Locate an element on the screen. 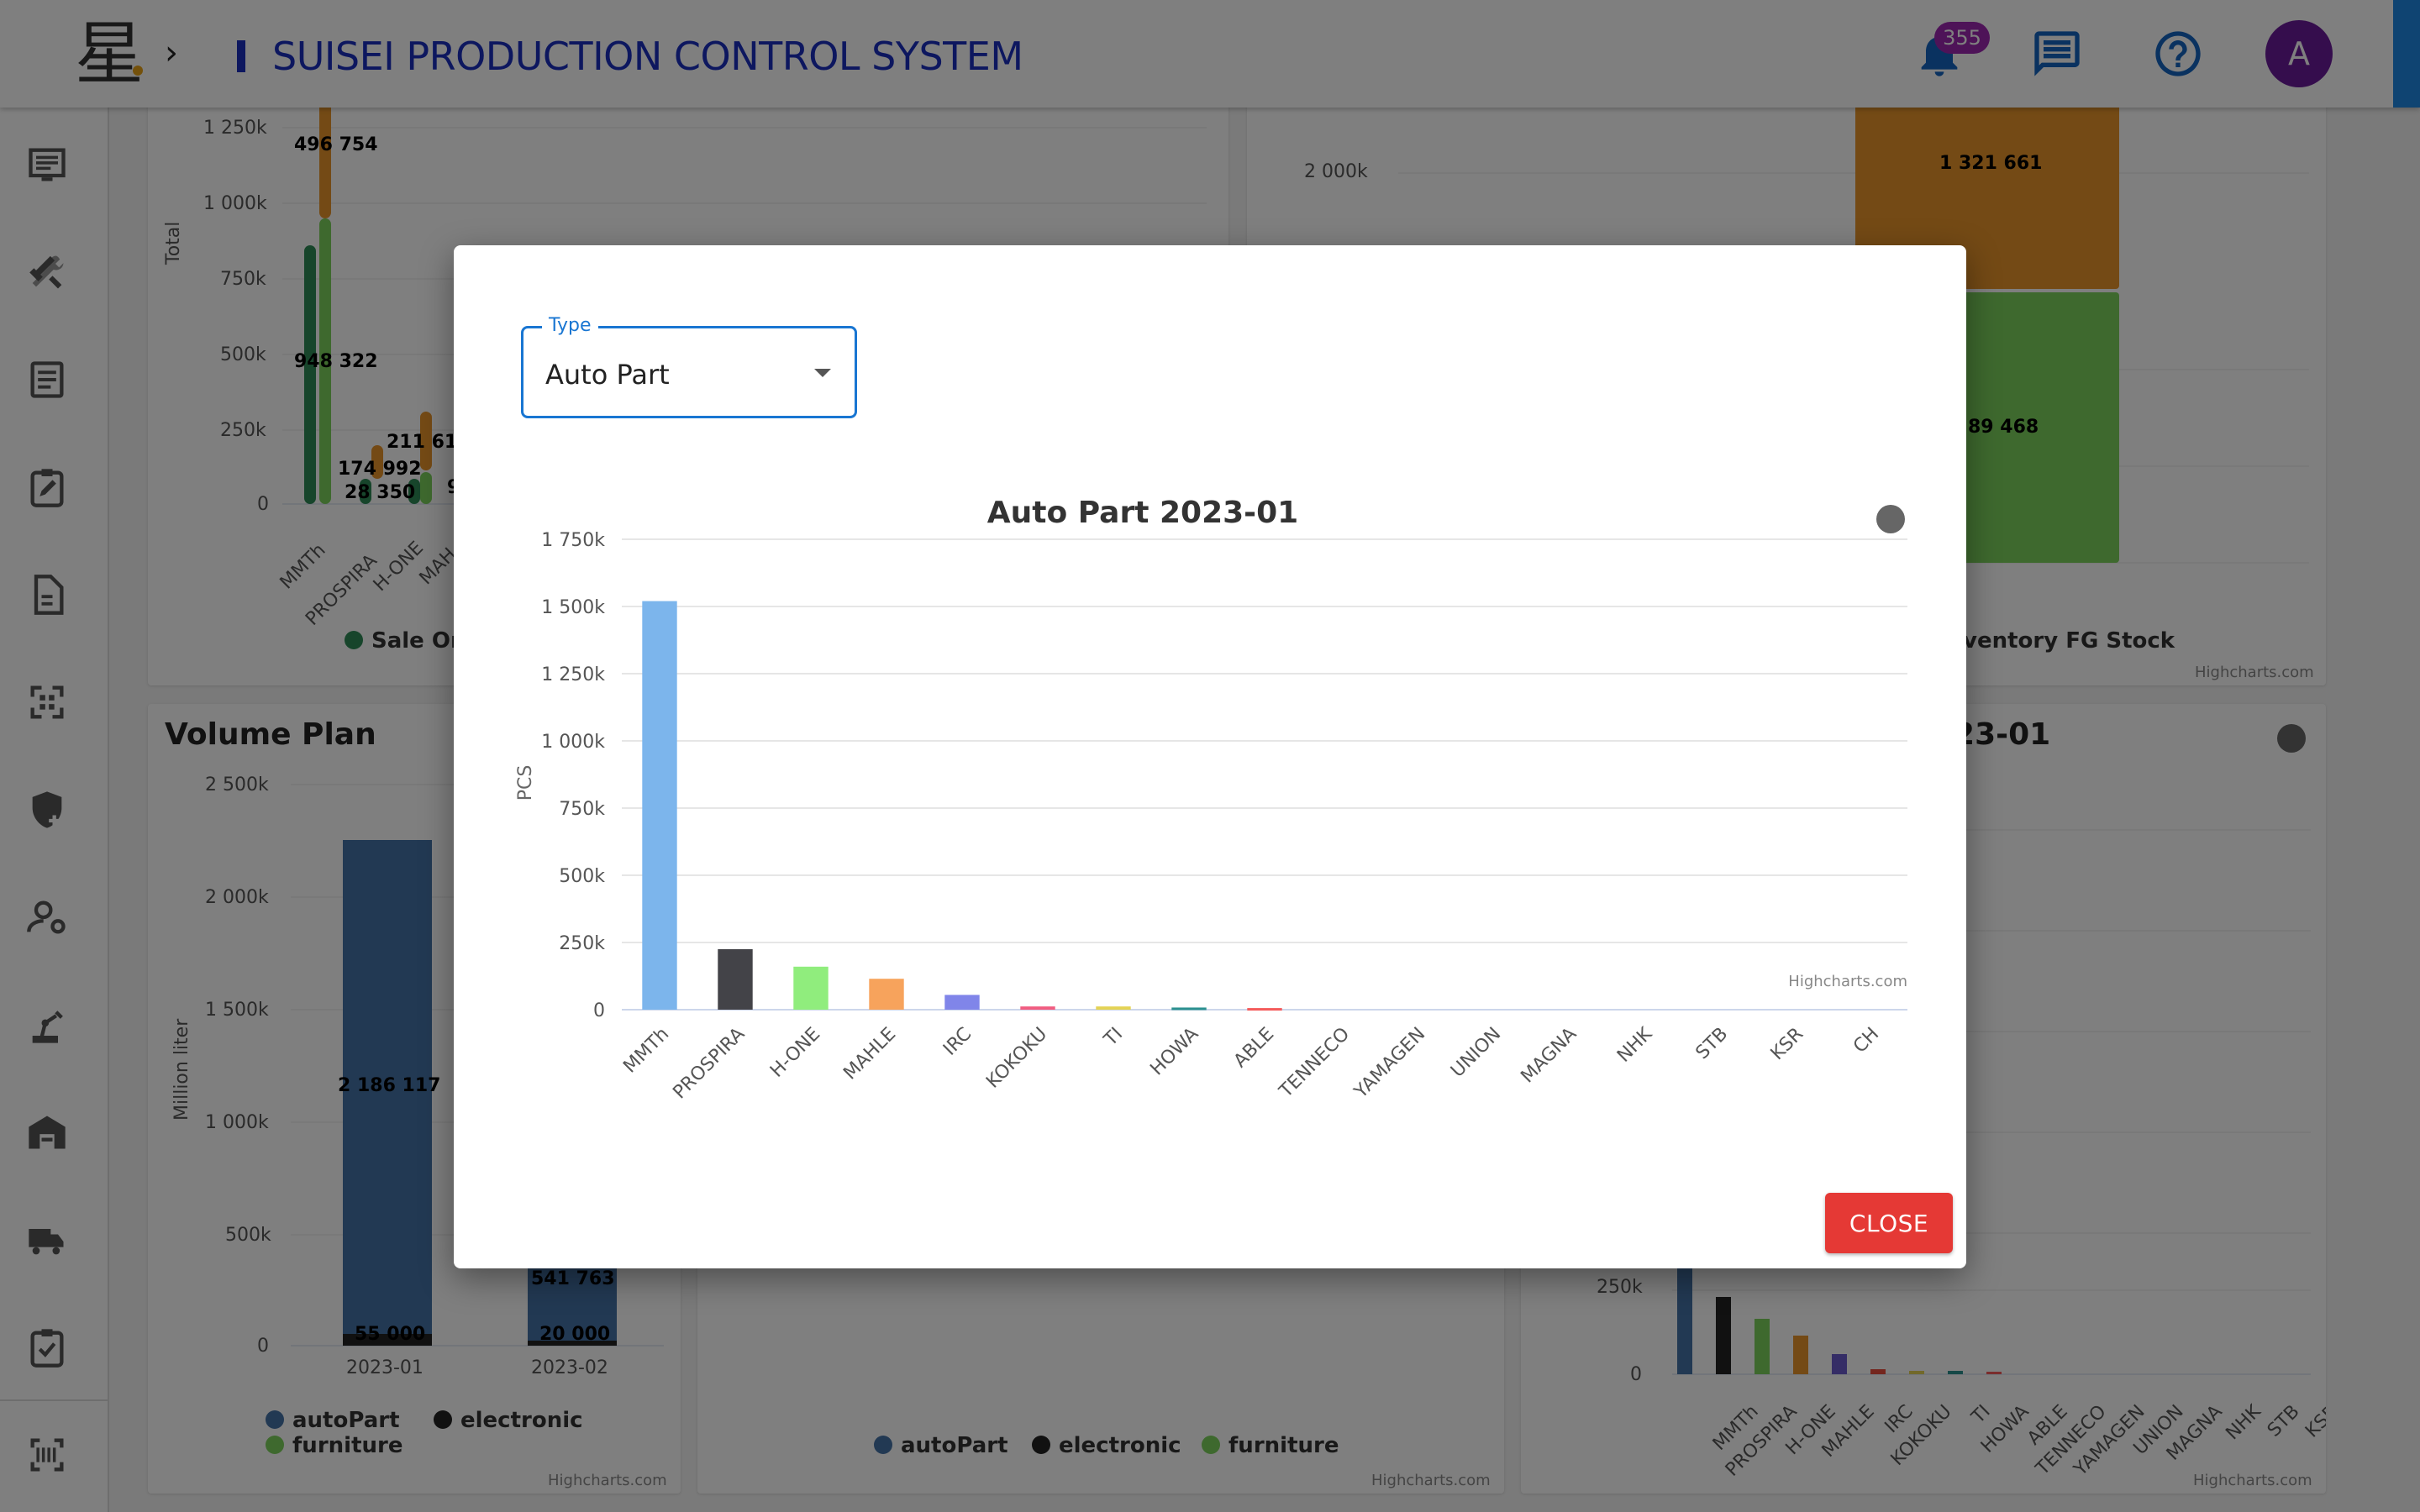 The image size is (2420, 1512). bar-ti is located at coordinates (1113, 1008).